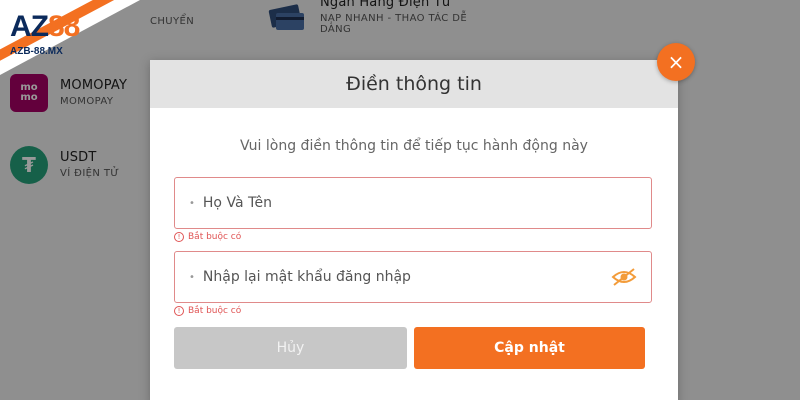  I want to click on full-name-error: ! Bắt buộc có, so click(207, 237).